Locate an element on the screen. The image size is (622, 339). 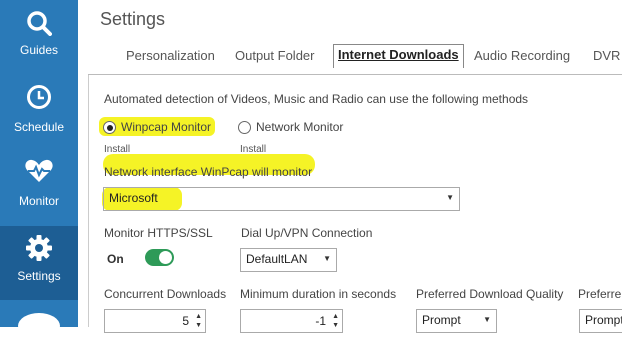
gear-icon is located at coordinates (39, 248).